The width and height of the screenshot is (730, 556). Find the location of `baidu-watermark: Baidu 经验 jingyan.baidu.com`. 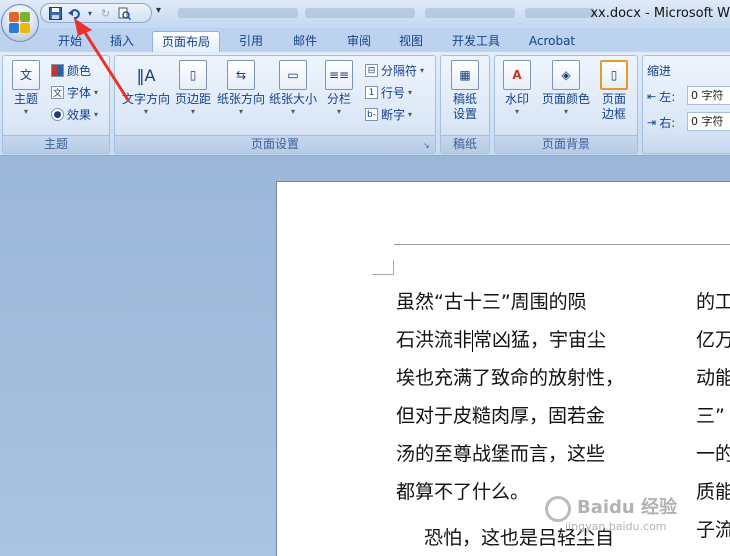

baidu-watermark: Baidu 经验 jingyan.baidu.com is located at coordinates (637, 515).